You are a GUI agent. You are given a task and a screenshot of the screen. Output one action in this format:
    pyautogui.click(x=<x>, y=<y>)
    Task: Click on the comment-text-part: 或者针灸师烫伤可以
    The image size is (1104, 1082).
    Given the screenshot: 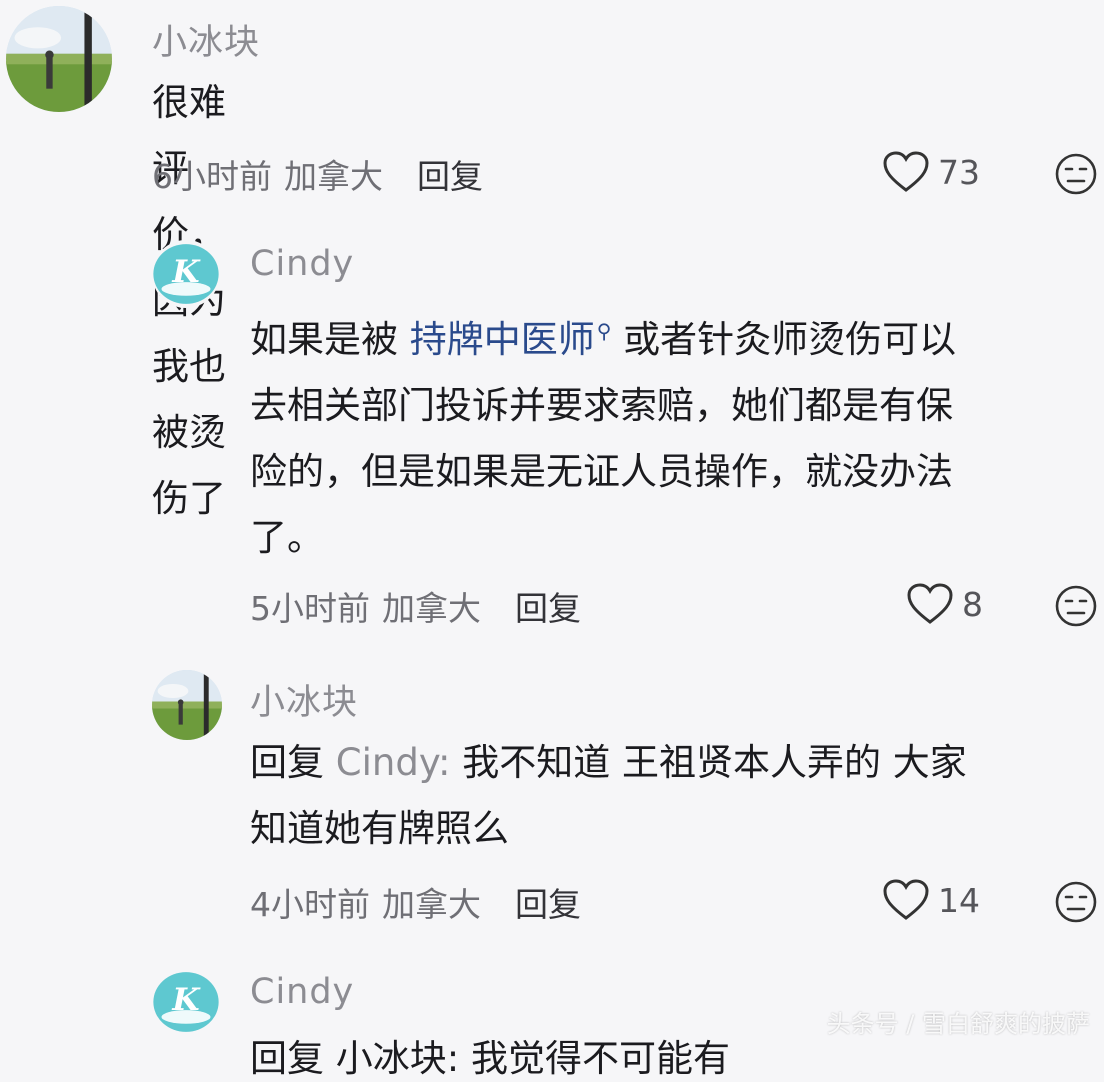 What is the action you would take?
    pyautogui.click(x=784, y=339)
    